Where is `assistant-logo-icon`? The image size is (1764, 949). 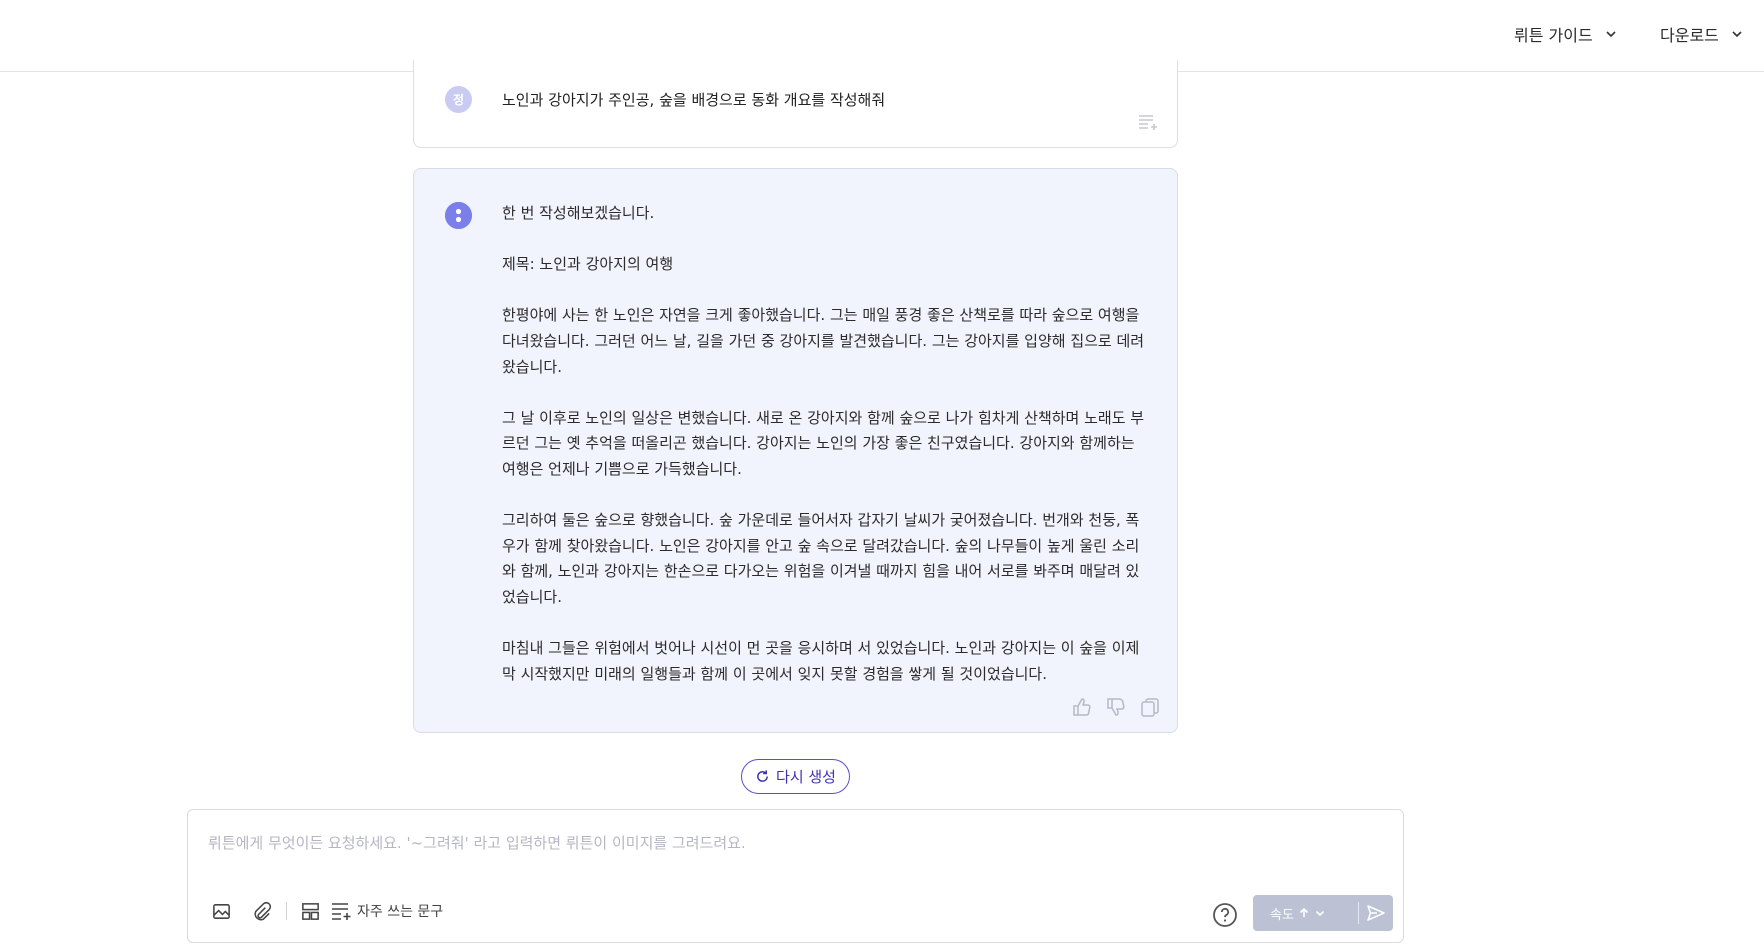 assistant-logo-icon is located at coordinates (458, 215).